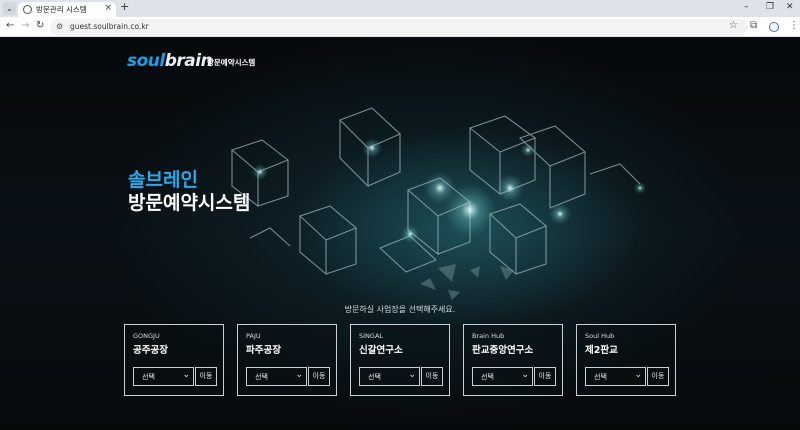 The image size is (800, 430). I want to click on tab-title: 방문관리 시스템, so click(61, 9).